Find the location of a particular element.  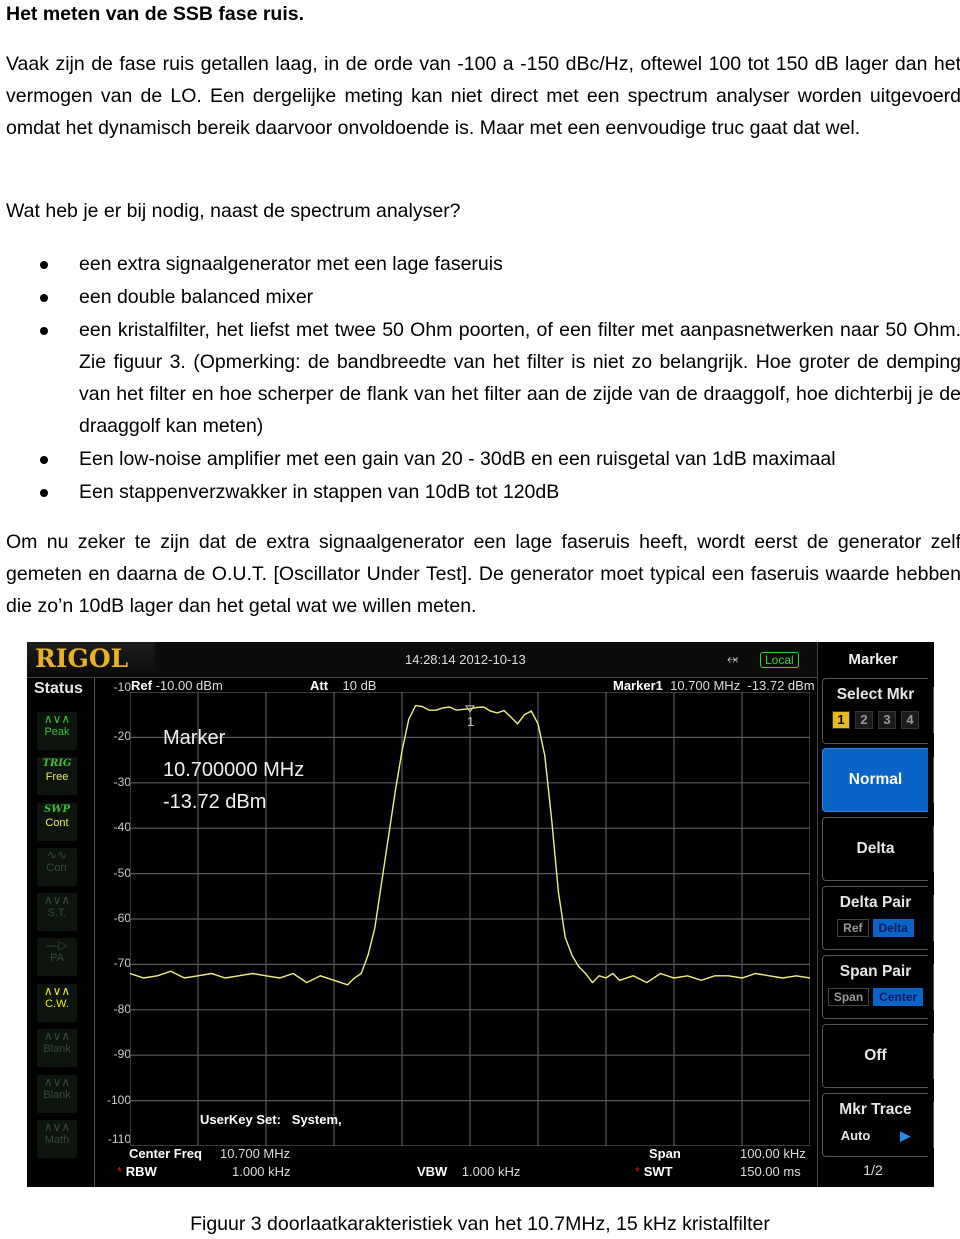

submenu-arrow-icon: ▶ is located at coordinates (905, 1135).